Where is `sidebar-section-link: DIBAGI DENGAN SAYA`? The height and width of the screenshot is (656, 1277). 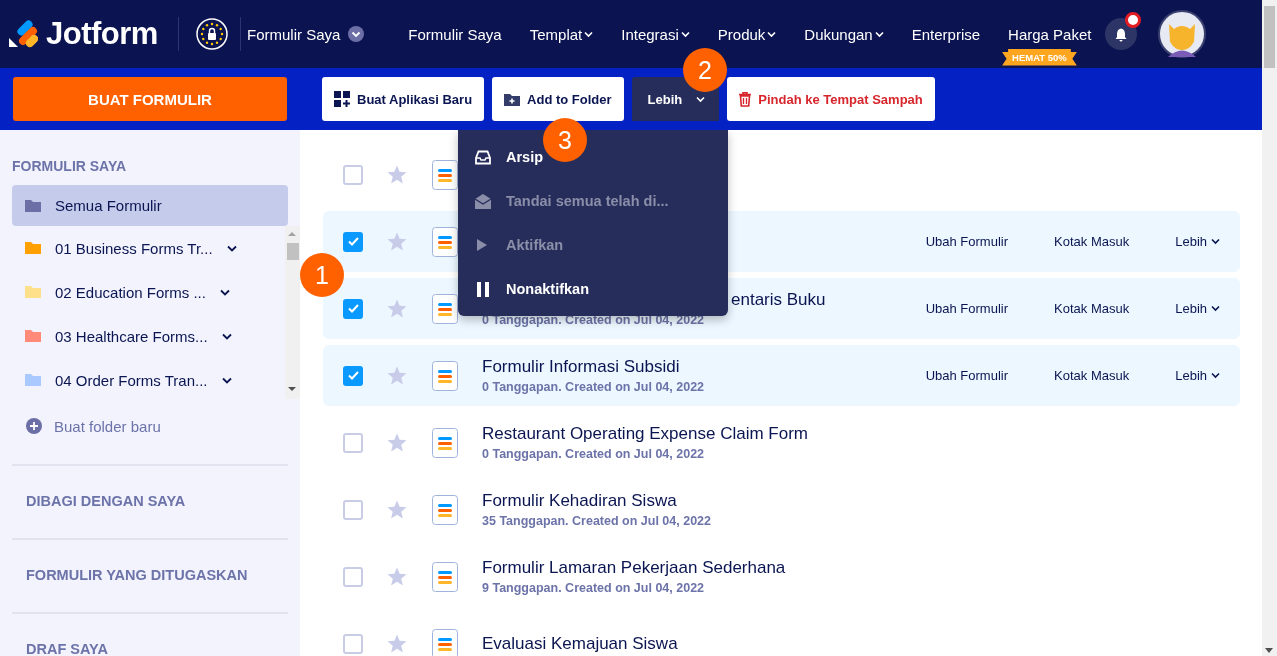 sidebar-section-link: DIBAGI DENGAN SAYA is located at coordinates (150, 501).